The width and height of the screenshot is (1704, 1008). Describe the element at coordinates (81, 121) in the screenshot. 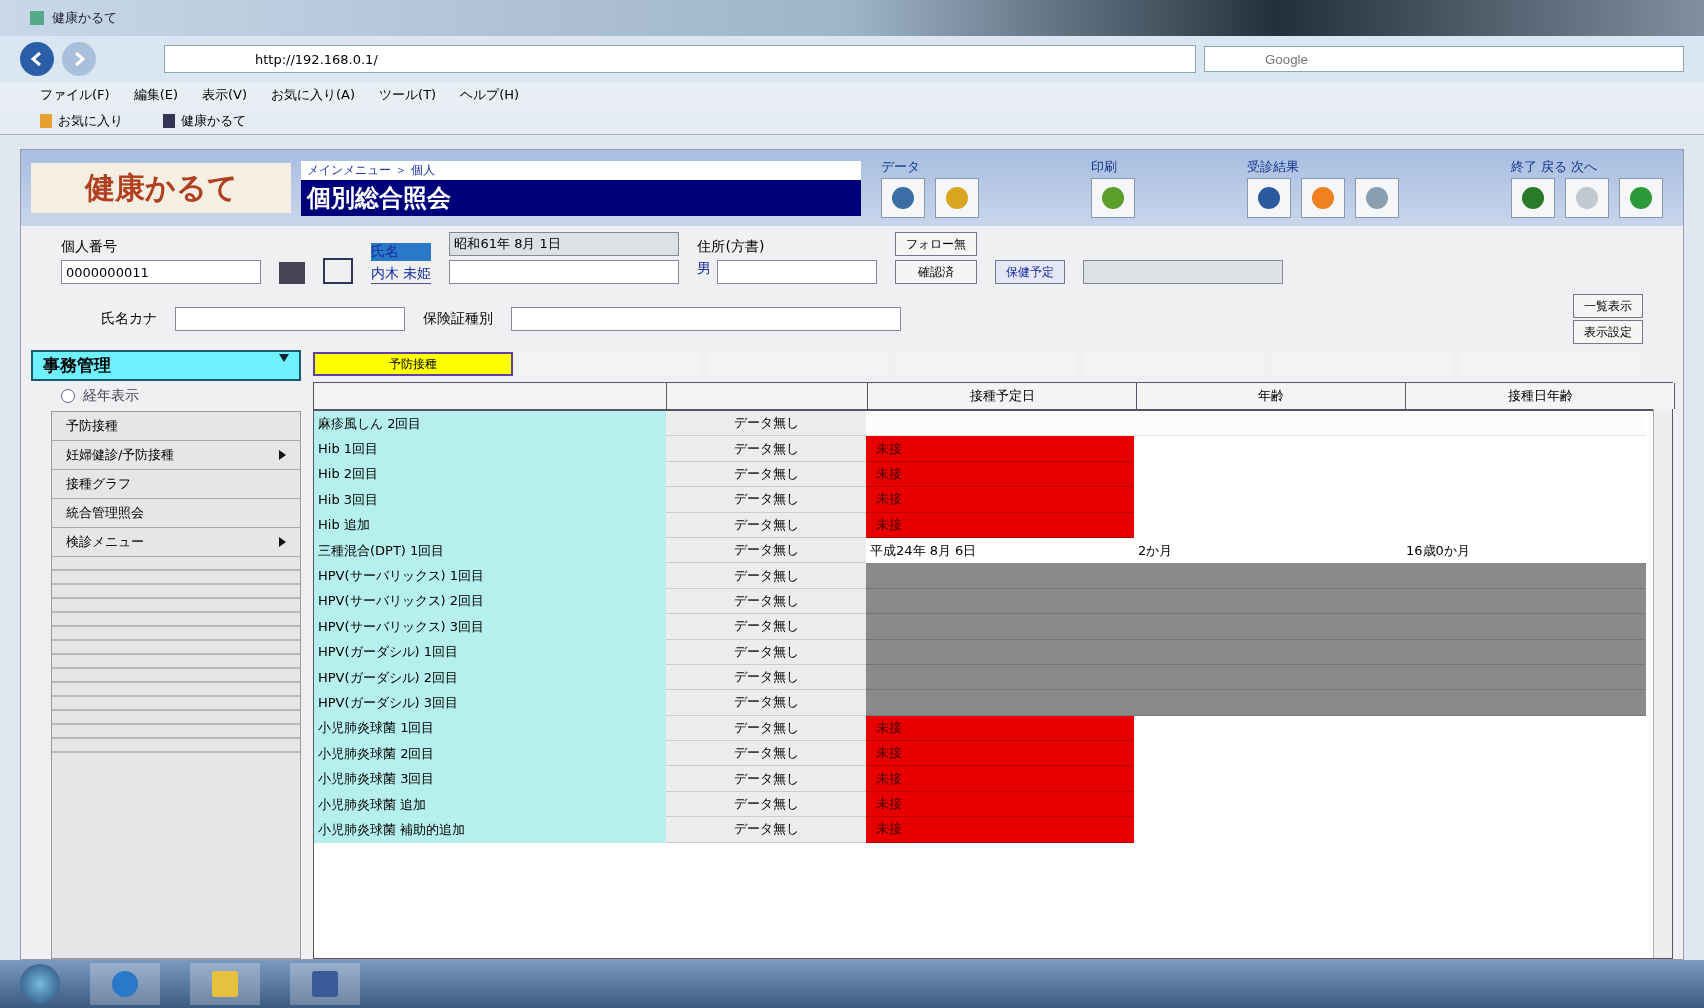

I see `favorites-link: お気に入り` at that location.